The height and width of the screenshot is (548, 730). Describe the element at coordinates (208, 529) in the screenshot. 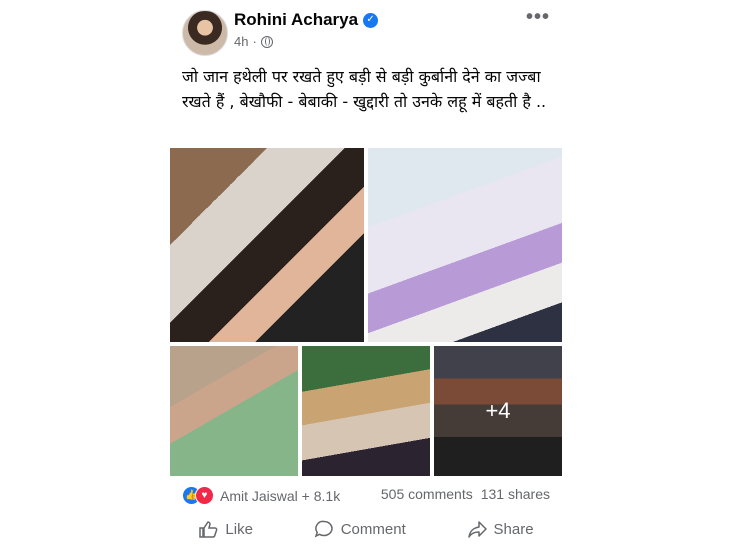

I see `thumbs-up-icon` at that location.